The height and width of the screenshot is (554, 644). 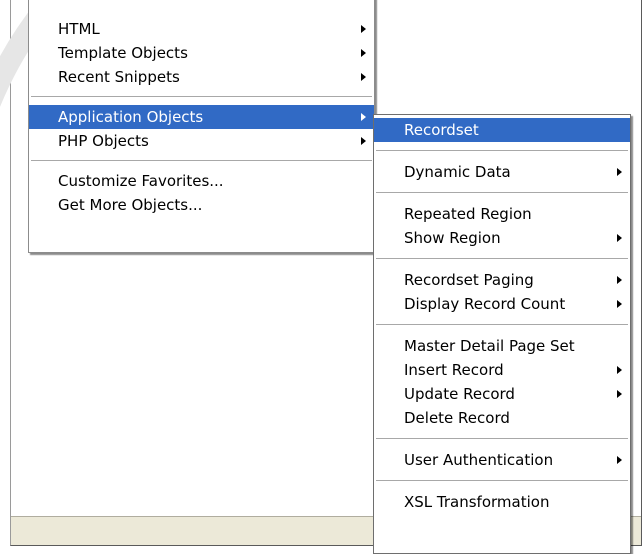 I want to click on menu-item-label: Dynamic Data, so click(x=457, y=172).